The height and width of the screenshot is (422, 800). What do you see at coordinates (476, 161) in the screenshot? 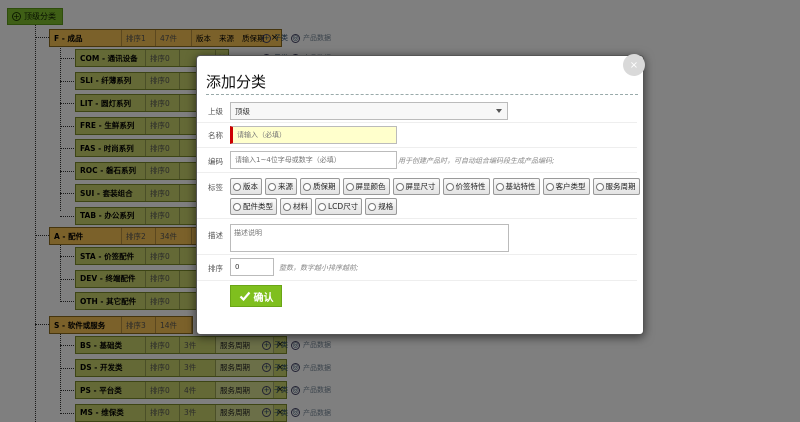
I see `code-hint: 用于创建产品时，可自动组合编码段生成产品编码;` at bounding box center [476, 161].